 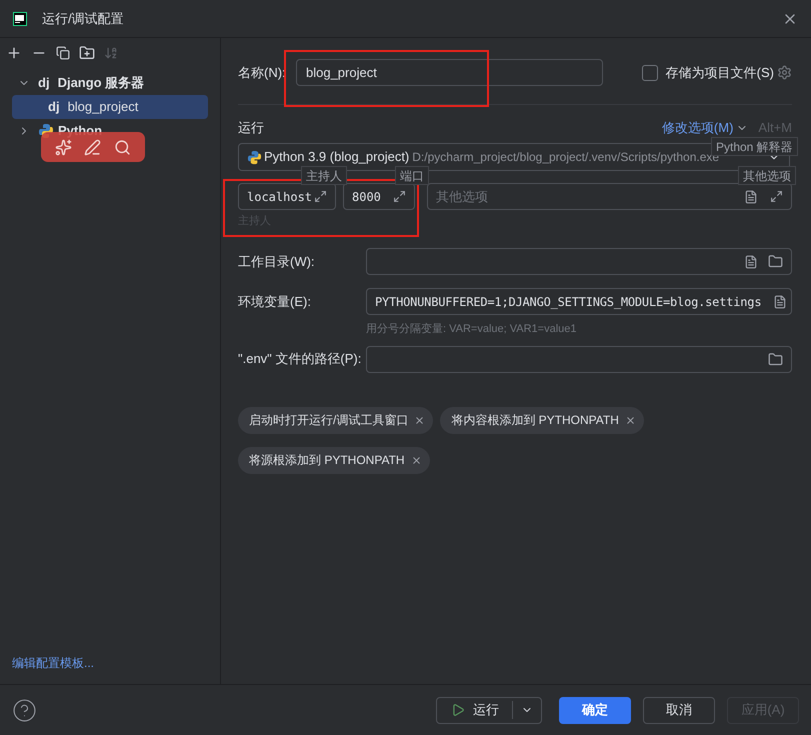 I want to click on tree-item-label: blog_project, so click(x=103, y=107).